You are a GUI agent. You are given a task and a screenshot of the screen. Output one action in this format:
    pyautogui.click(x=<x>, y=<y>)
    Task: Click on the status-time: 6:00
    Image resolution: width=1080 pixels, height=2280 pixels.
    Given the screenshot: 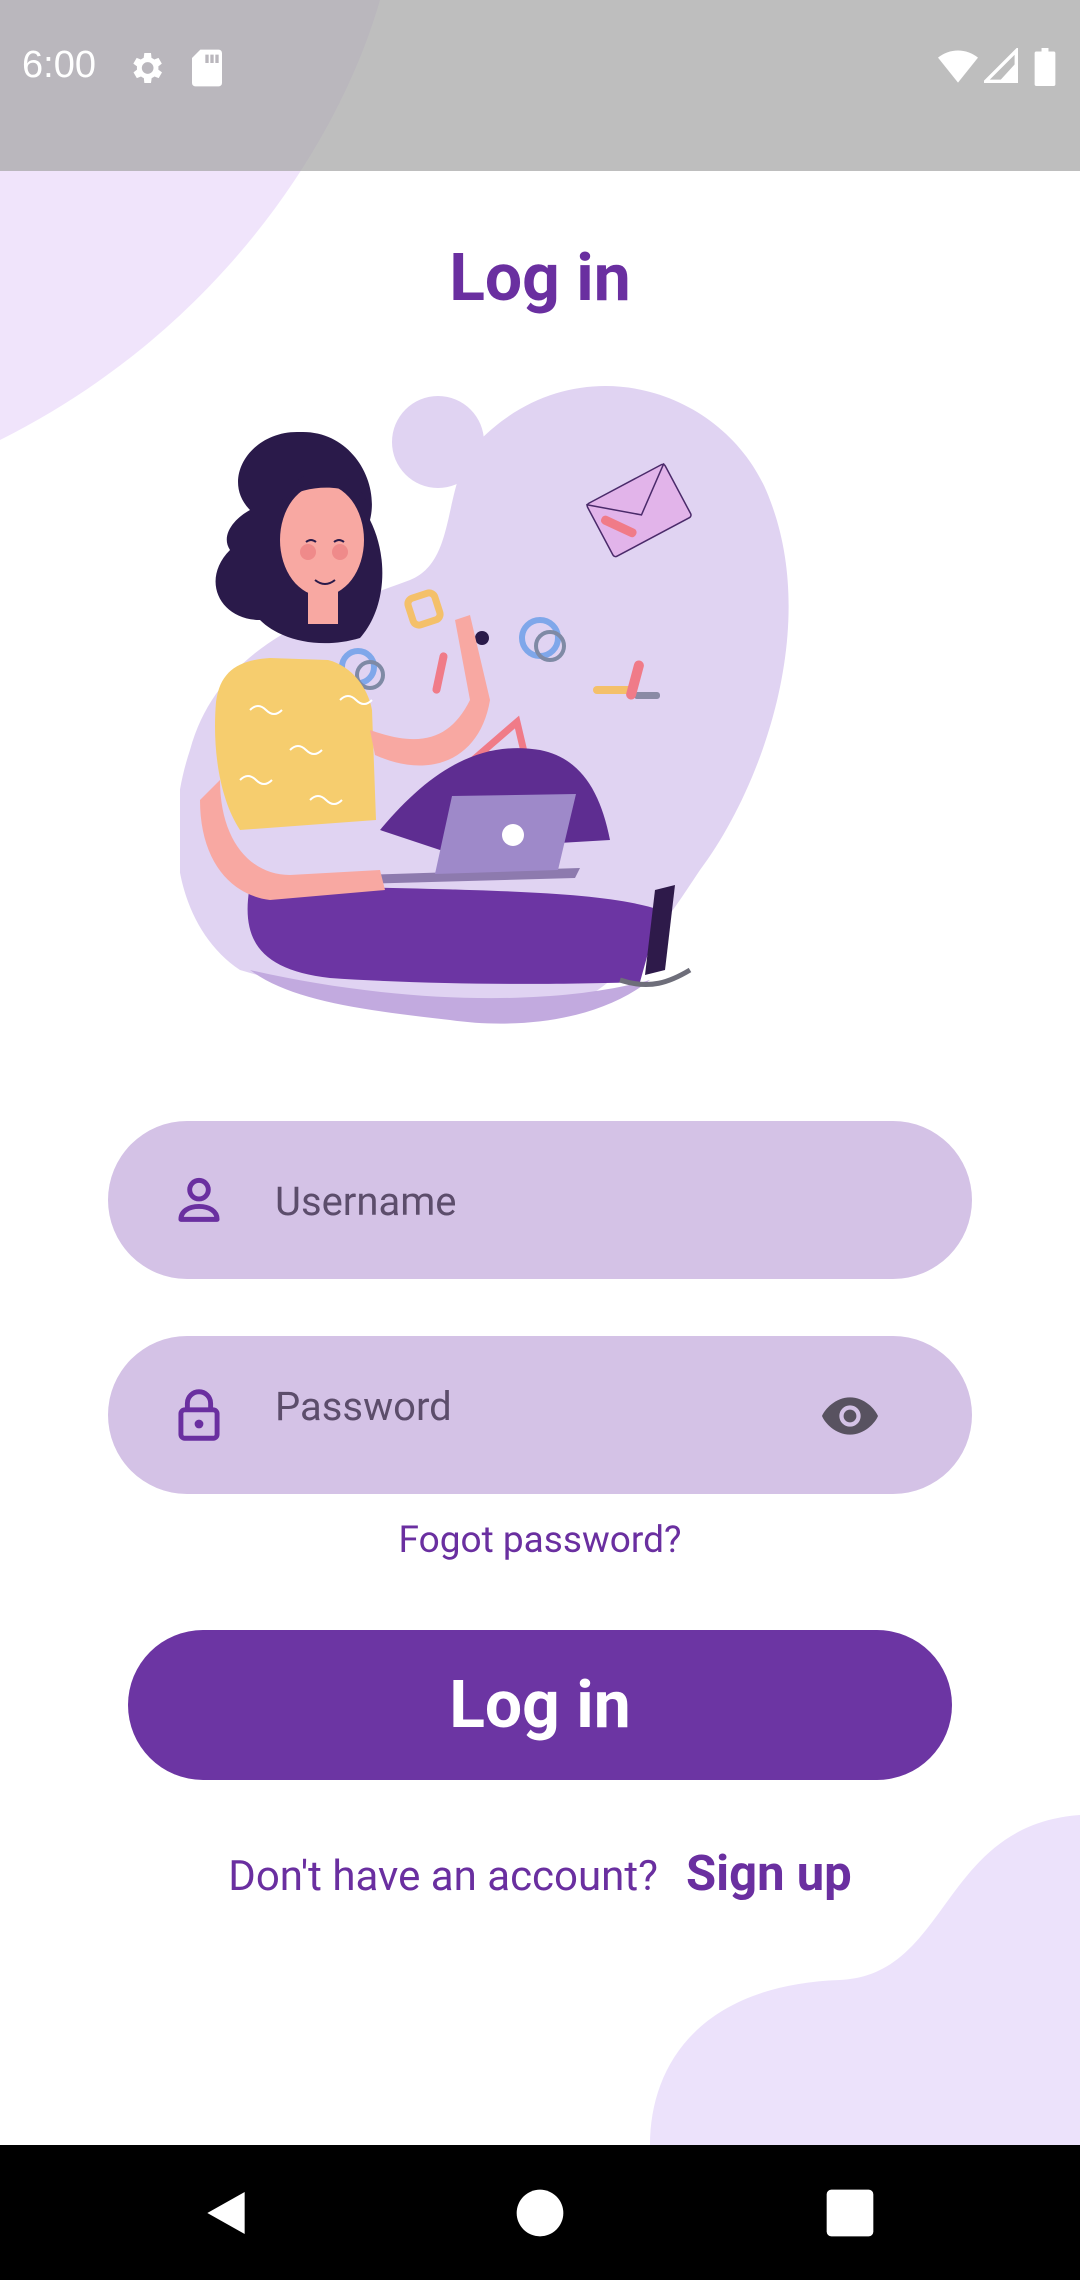 What is the action you would take?
    pyautogui.click(x=59, y=65)
    